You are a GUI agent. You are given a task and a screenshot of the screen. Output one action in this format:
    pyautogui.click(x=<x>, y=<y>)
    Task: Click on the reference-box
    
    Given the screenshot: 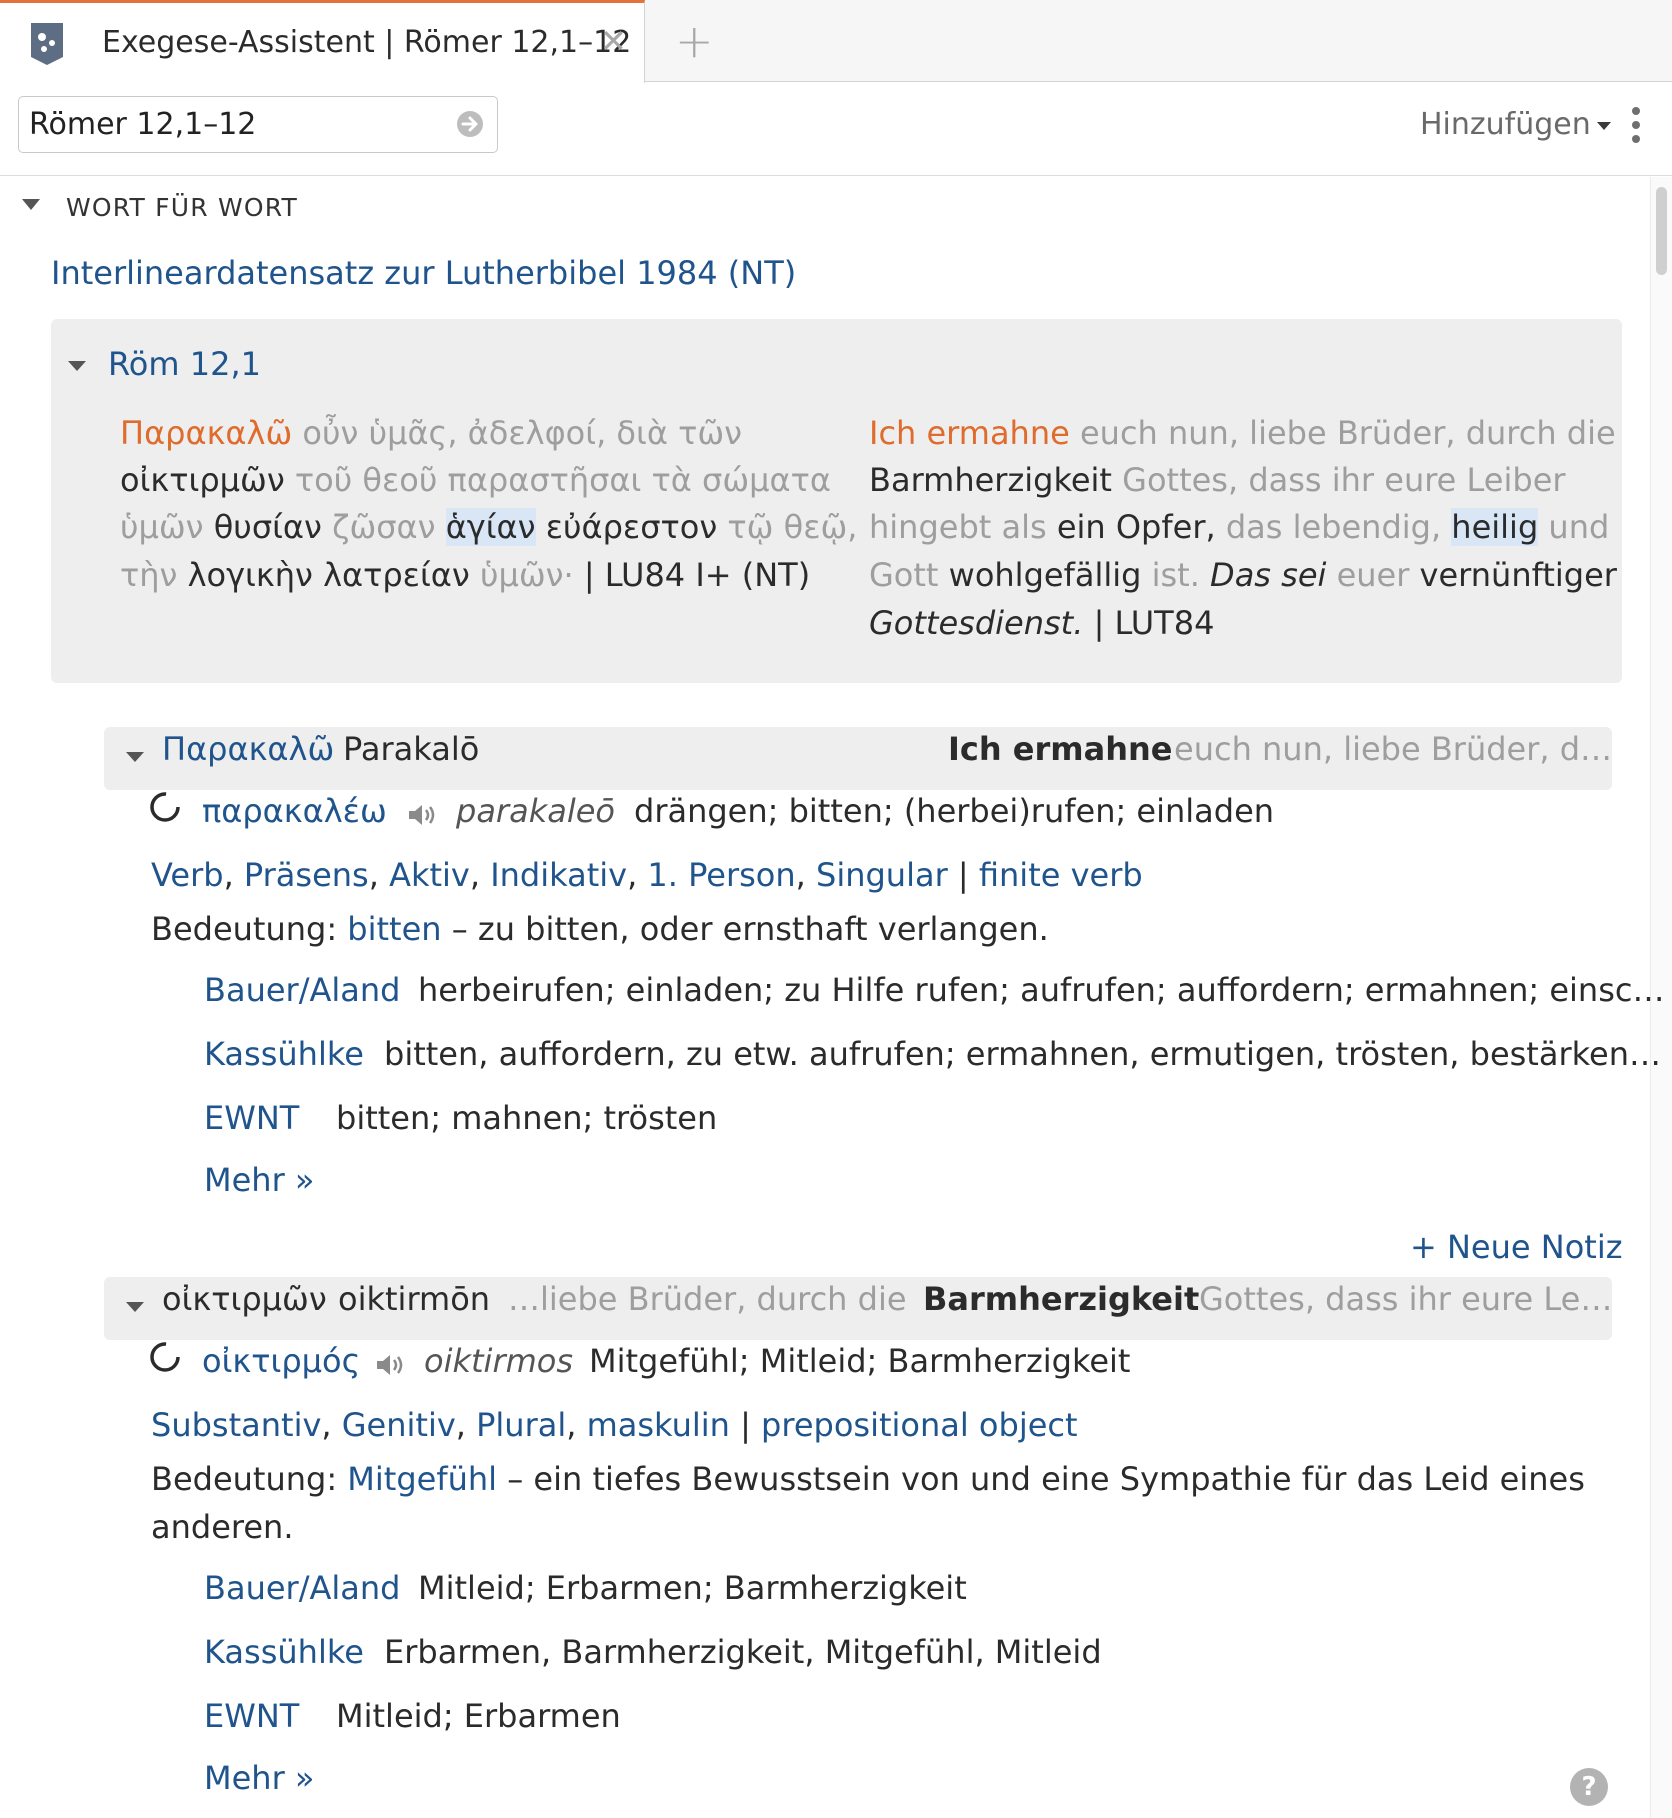 What is the action you would take?
    pyautogui.click(x=258, y=124)
    